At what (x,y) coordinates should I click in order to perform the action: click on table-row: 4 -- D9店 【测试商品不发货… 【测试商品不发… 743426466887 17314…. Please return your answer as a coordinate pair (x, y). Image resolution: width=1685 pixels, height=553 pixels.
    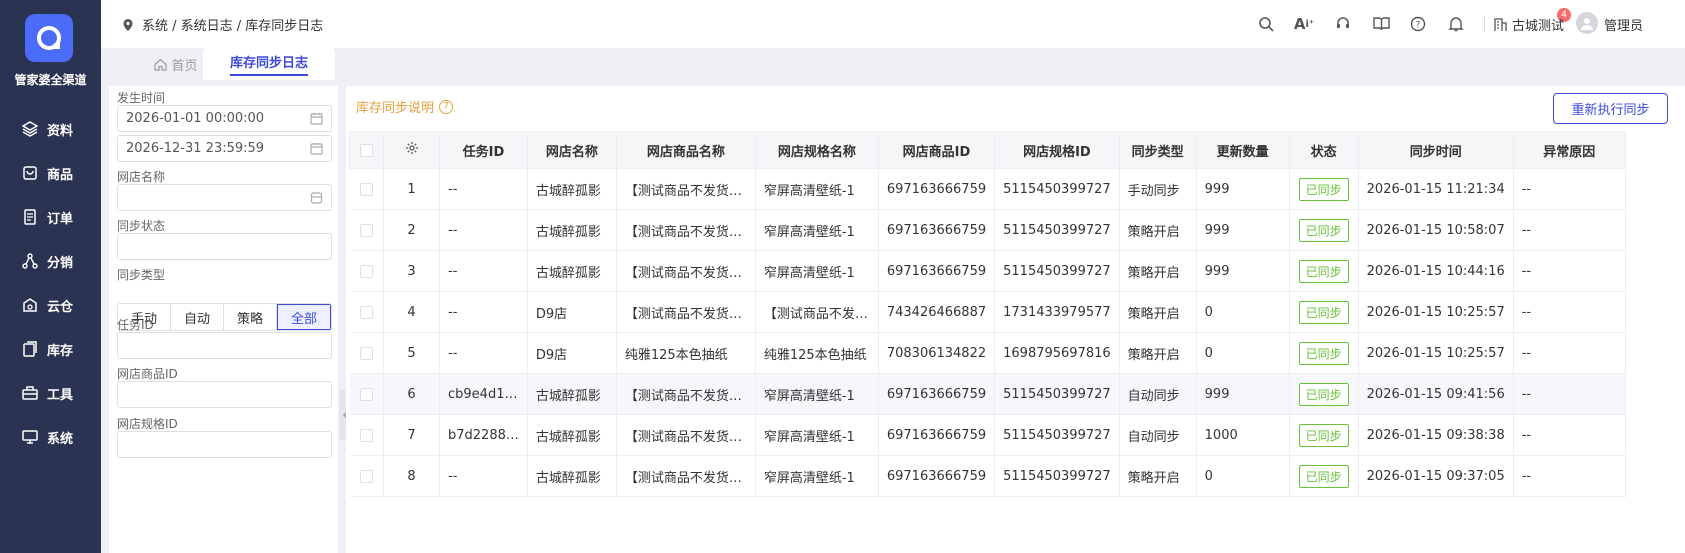
    Looking at the image, I should click on (987, 312).